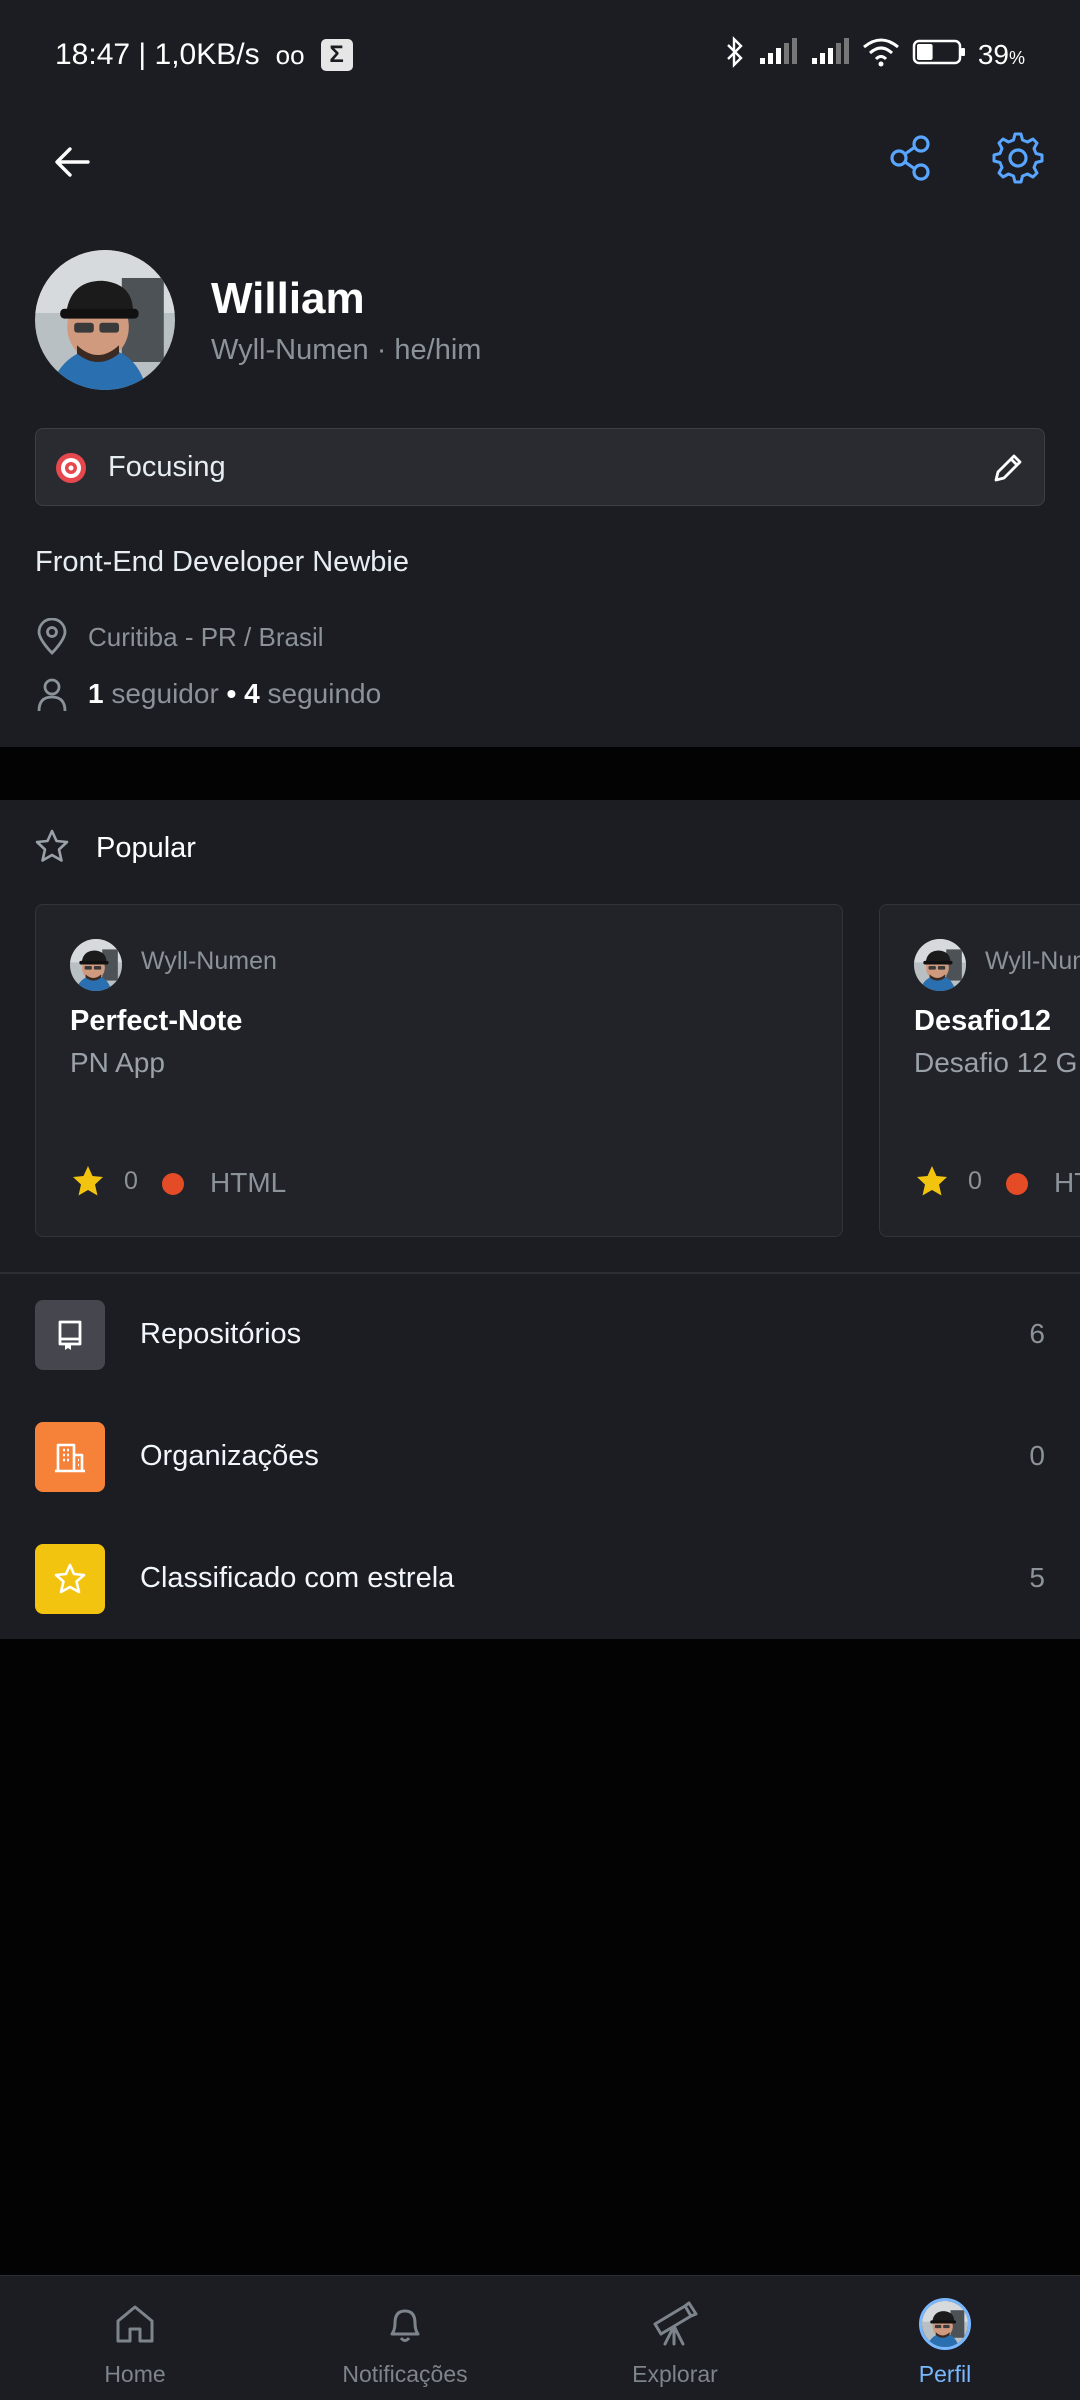 The image size is (1080, 2400). I want to click on back-button, so click(72, 162).